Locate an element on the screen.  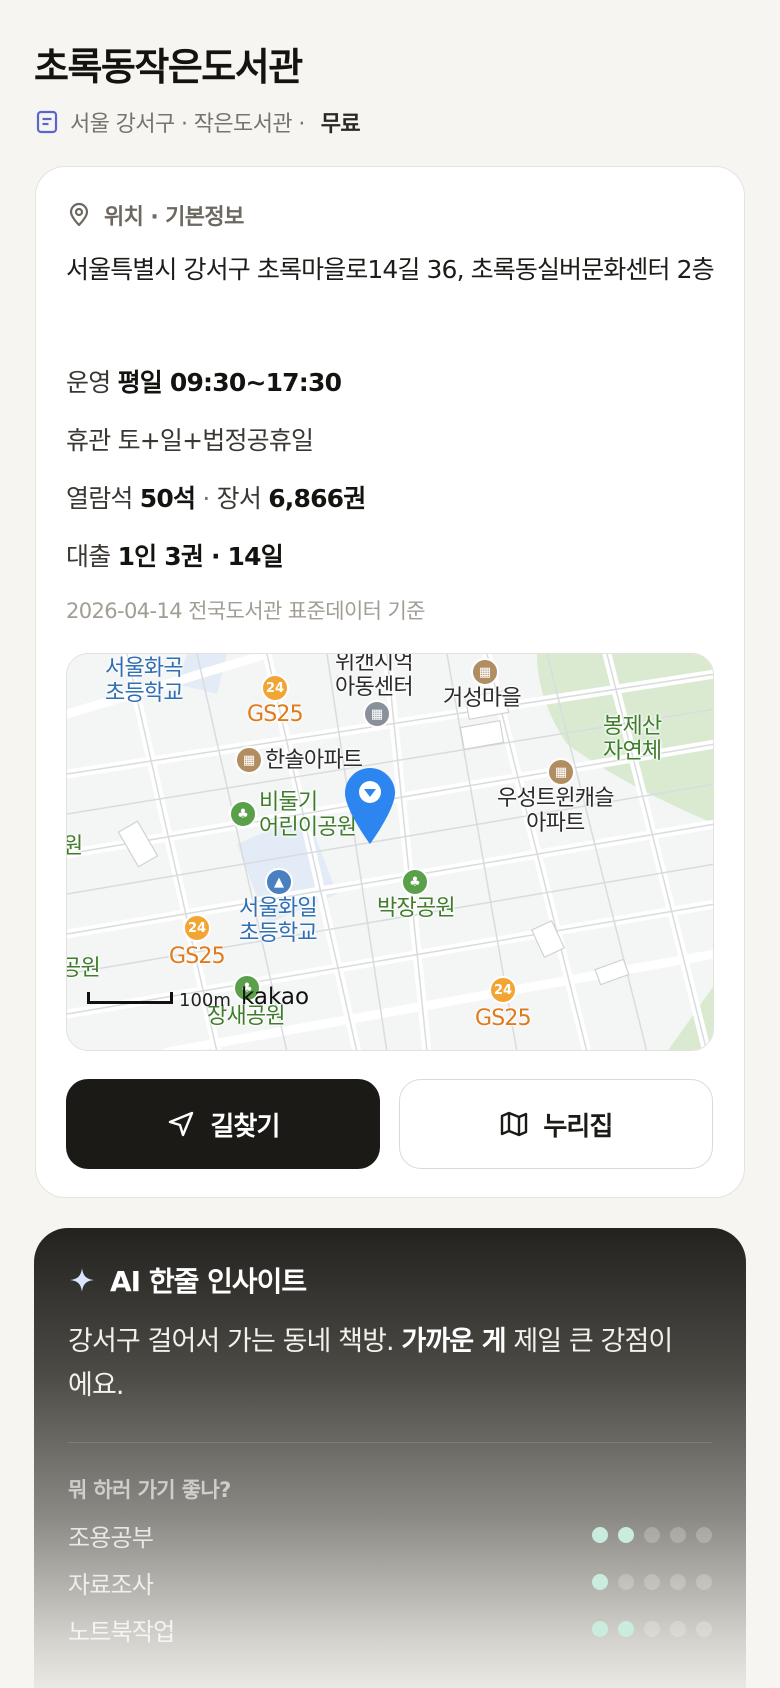
loan-value: 1인 3권 · 14일 is located at coordinates (200, 556).